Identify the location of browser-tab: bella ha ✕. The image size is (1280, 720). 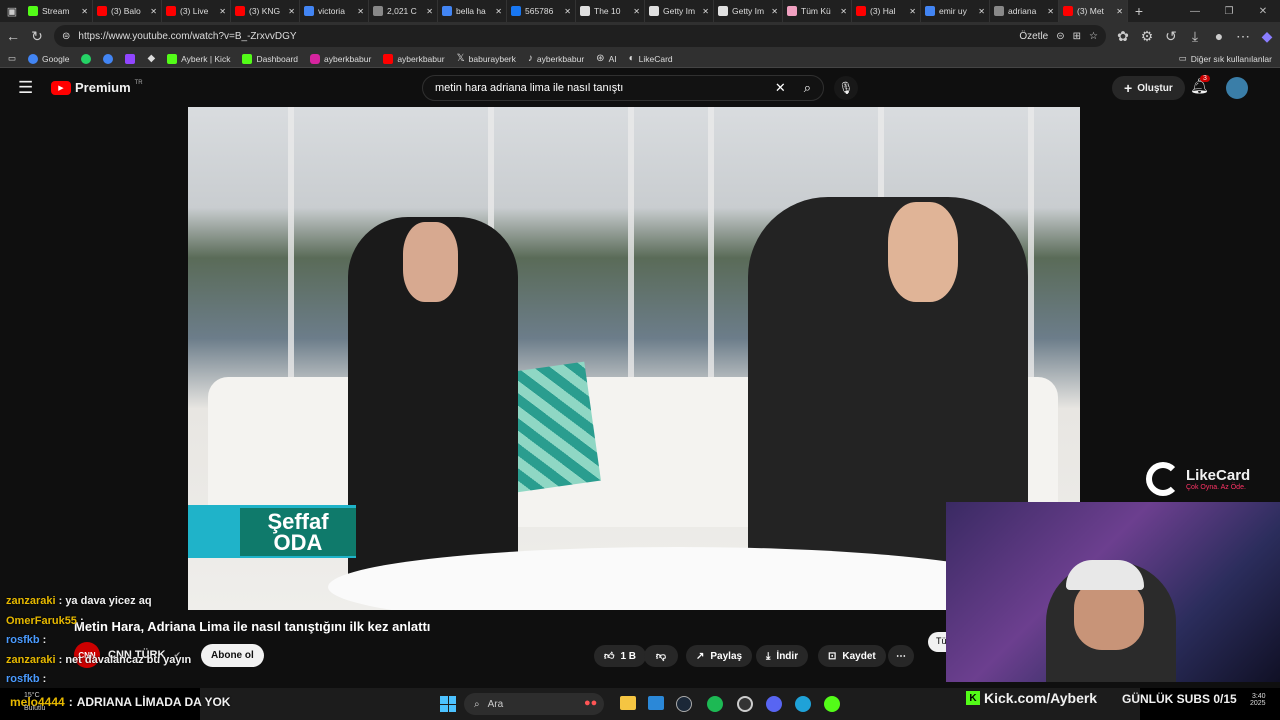
(472, 11).